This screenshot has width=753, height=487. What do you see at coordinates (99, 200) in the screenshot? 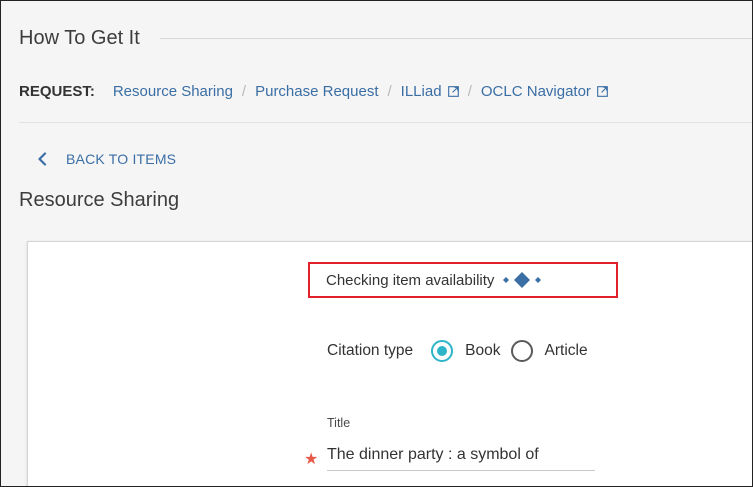
I see `form-title: Resource Sharing` at bounding box center [99, 200].